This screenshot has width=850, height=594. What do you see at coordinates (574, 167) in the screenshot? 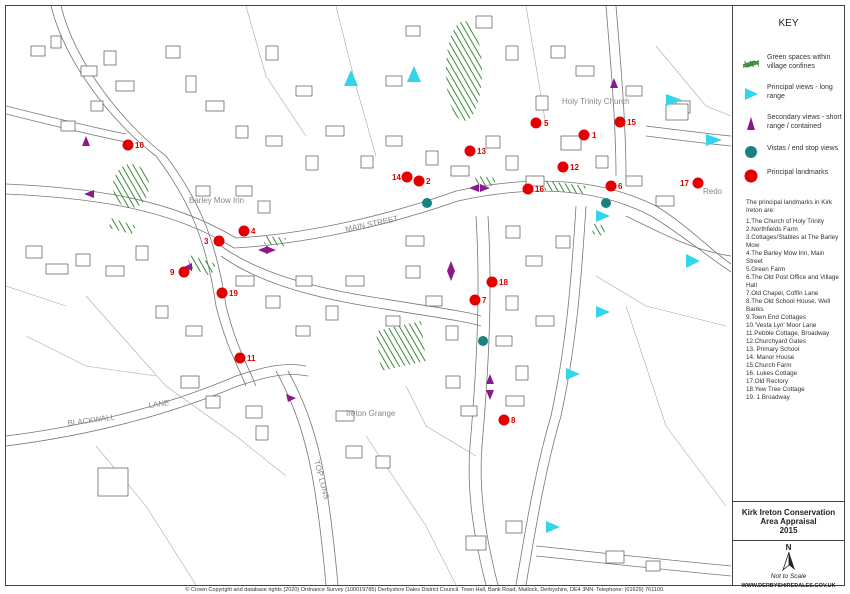
I see `svg-text: 12` at bounding box center [574, 167].